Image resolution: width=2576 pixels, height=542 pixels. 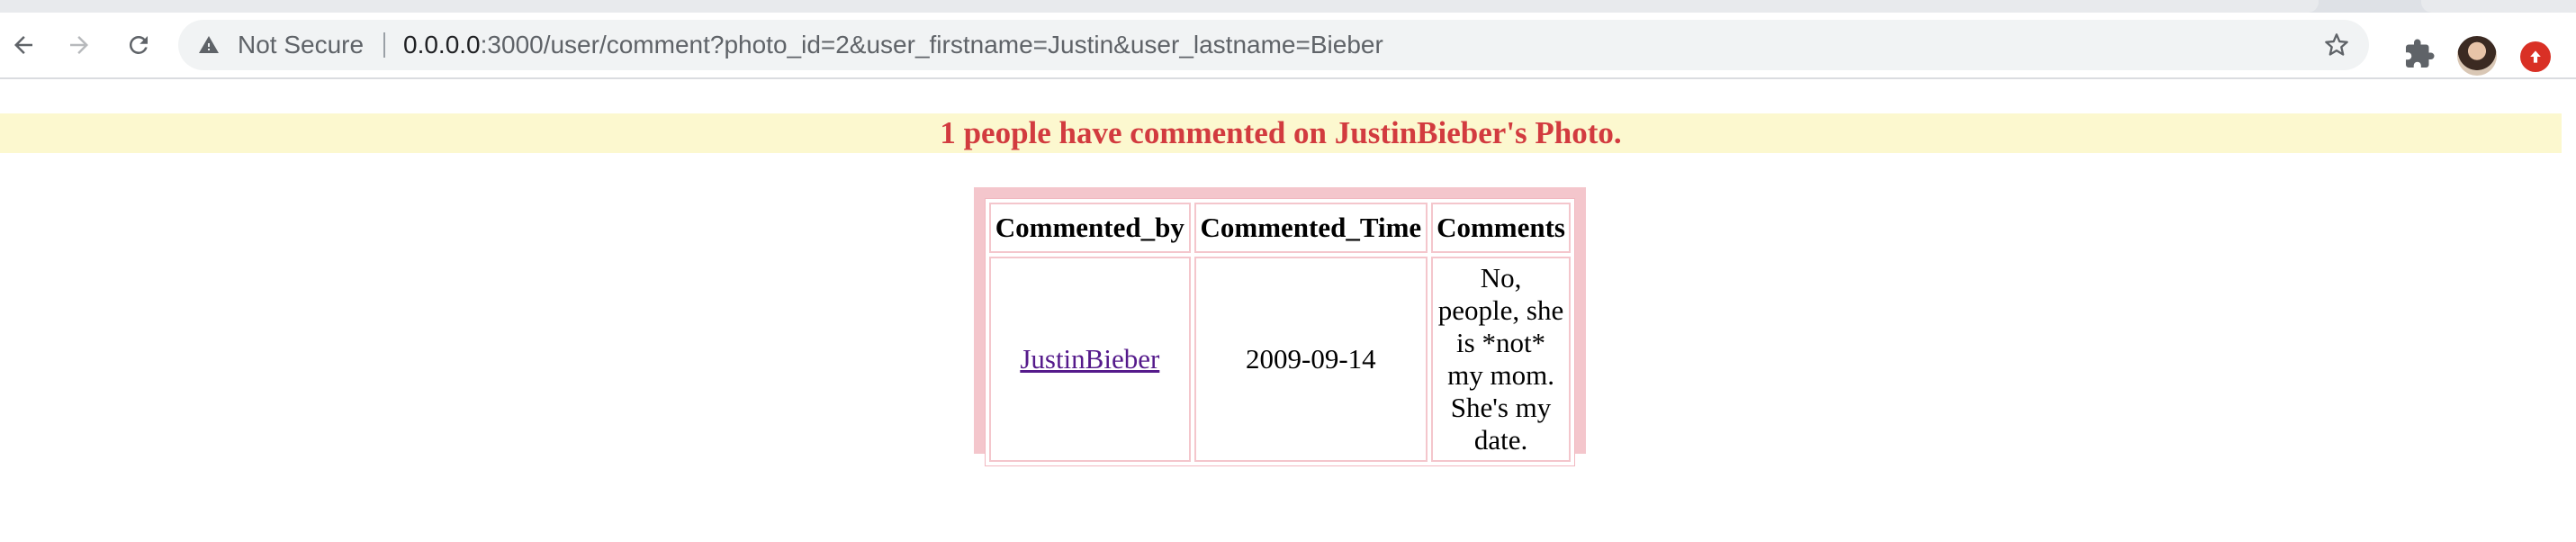 I want to click on tab-strip, so click(x=1288, y=6).